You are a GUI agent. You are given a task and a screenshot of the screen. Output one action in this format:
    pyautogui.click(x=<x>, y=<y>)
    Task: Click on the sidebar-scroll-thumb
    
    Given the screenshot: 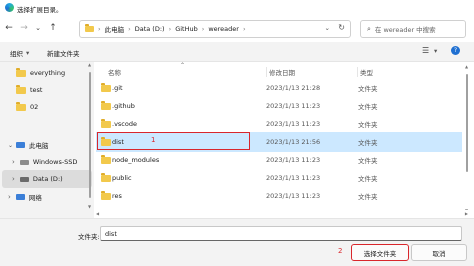 What is the action you would take?
    pyautogui.click(x=90, y=135)
    